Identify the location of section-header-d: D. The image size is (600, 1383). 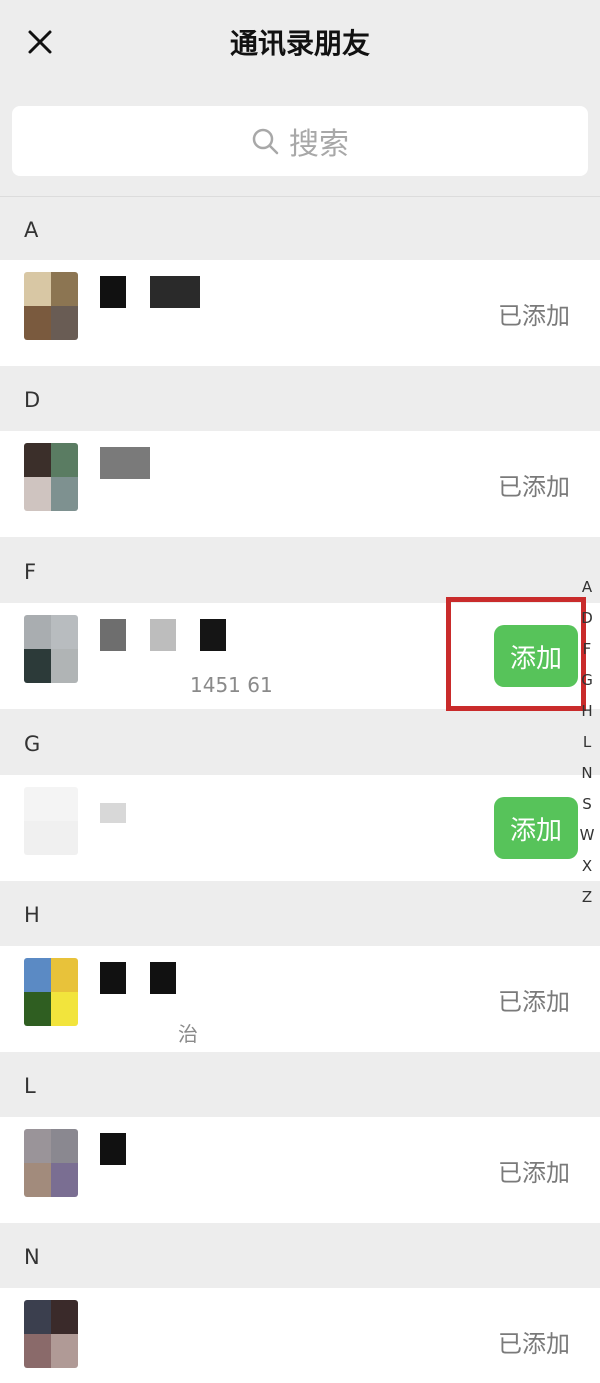
(32, 400).